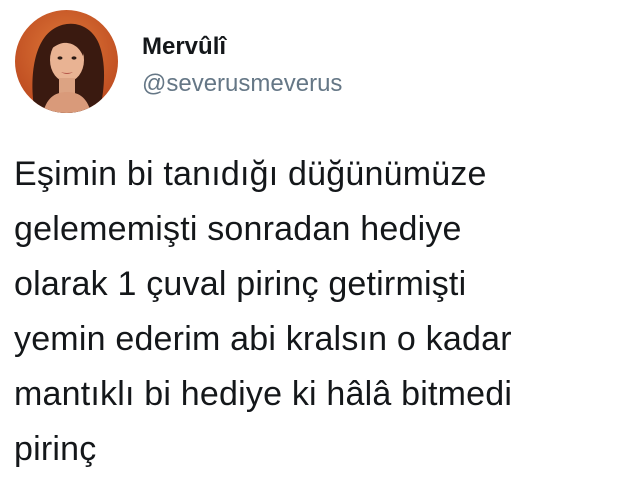 This screenshot has height=477, width=635. I want to click on profile-photo-avatar, so click(66, 61).